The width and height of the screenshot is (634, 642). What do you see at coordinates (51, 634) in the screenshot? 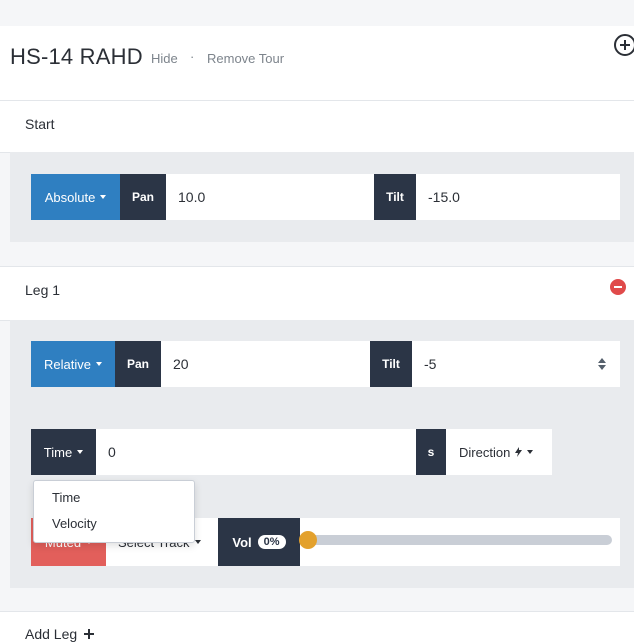
I see `add-leg-label: Add Leg` at bounding box center [51, 634].